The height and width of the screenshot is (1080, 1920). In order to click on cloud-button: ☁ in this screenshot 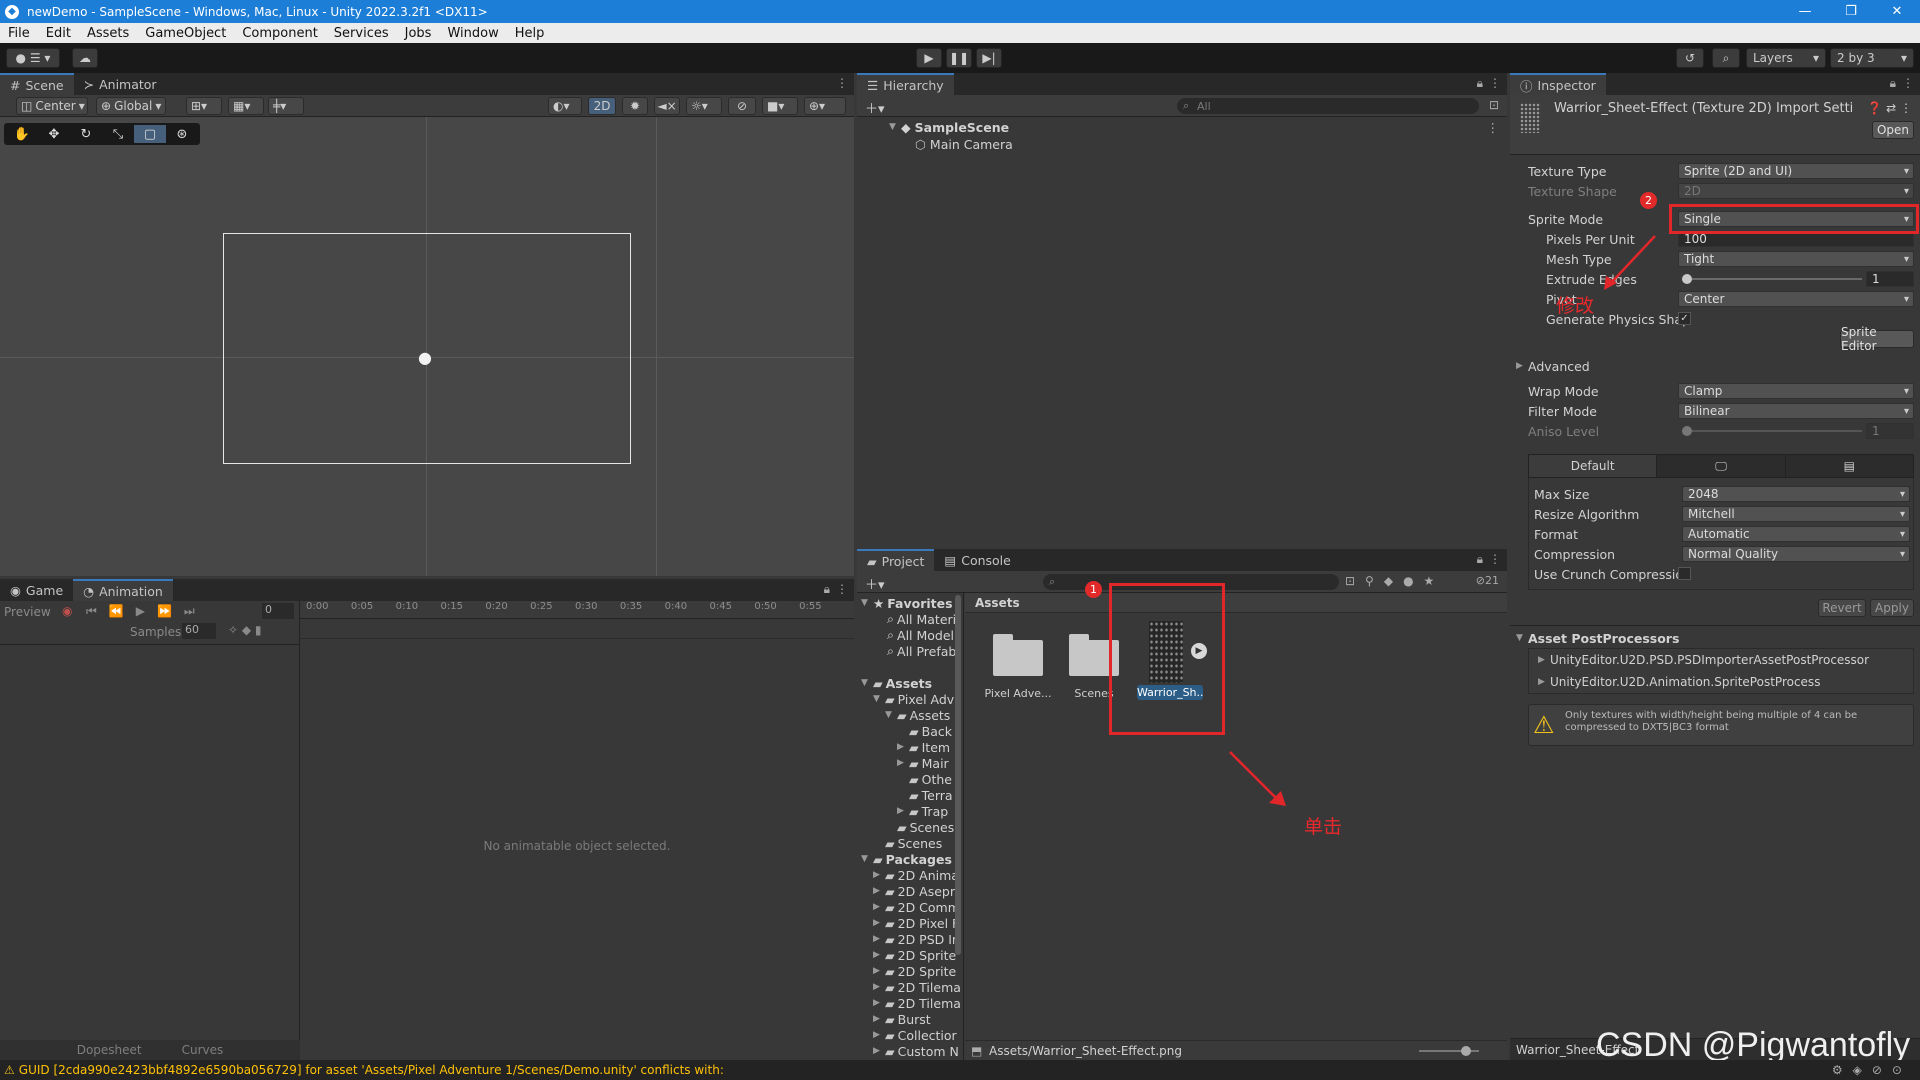, I will do `click(85, 58)`.